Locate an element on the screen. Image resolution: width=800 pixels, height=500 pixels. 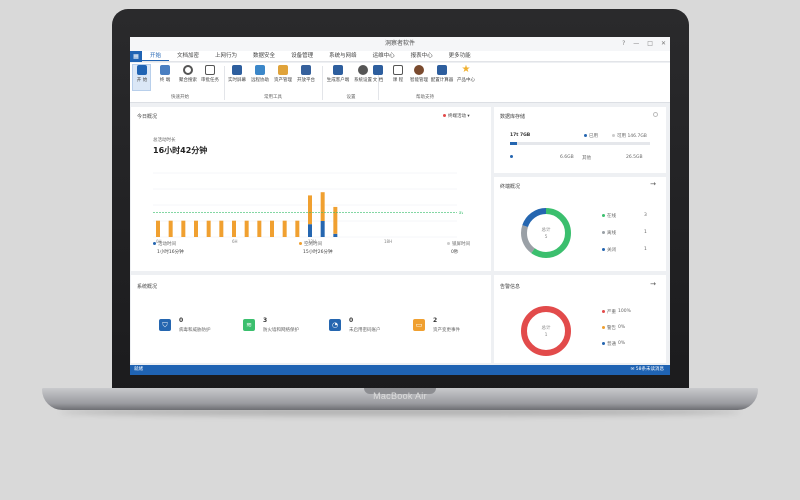
ribbon-approval-button: 审批任务 is located at coordinates (210, 74).